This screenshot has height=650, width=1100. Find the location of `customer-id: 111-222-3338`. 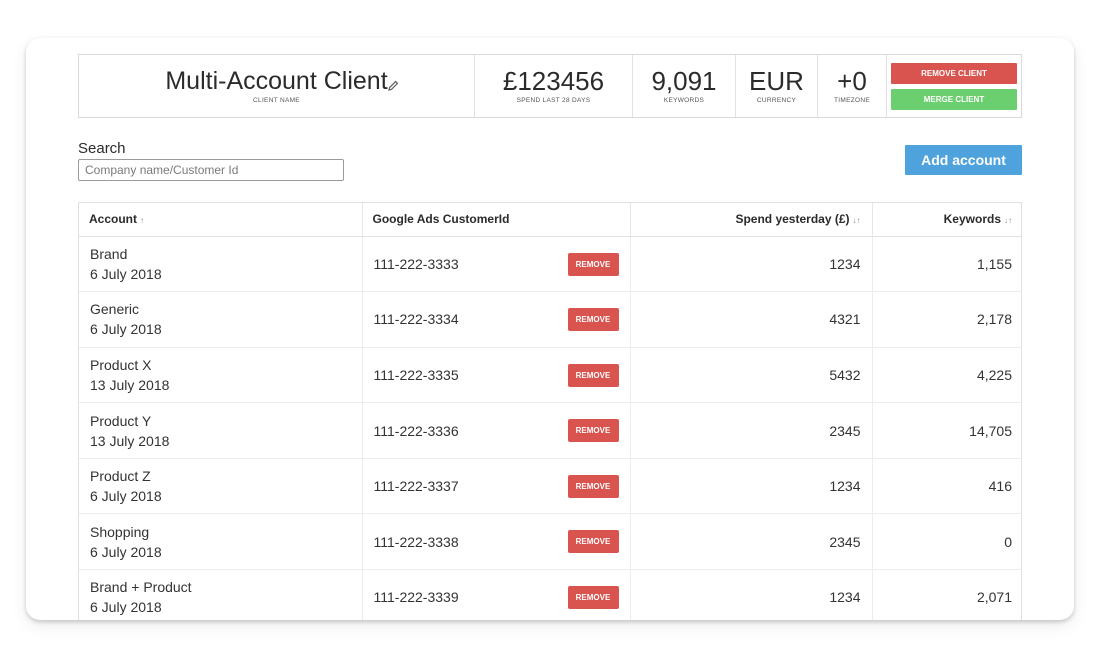

customer-id: 111-222-3338 is located at coordinates (416, 541).